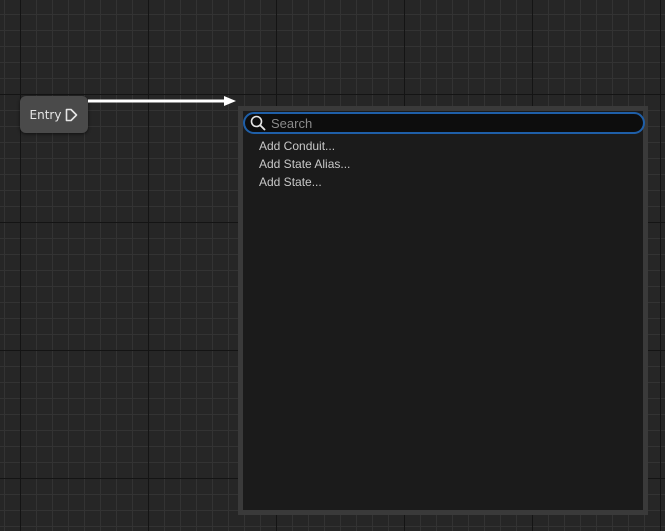 The image size is (665, 531). What do you see at coordinates (162, 101) in the screenshot?
I see `transition-wire` at bounding box center [162, 101].